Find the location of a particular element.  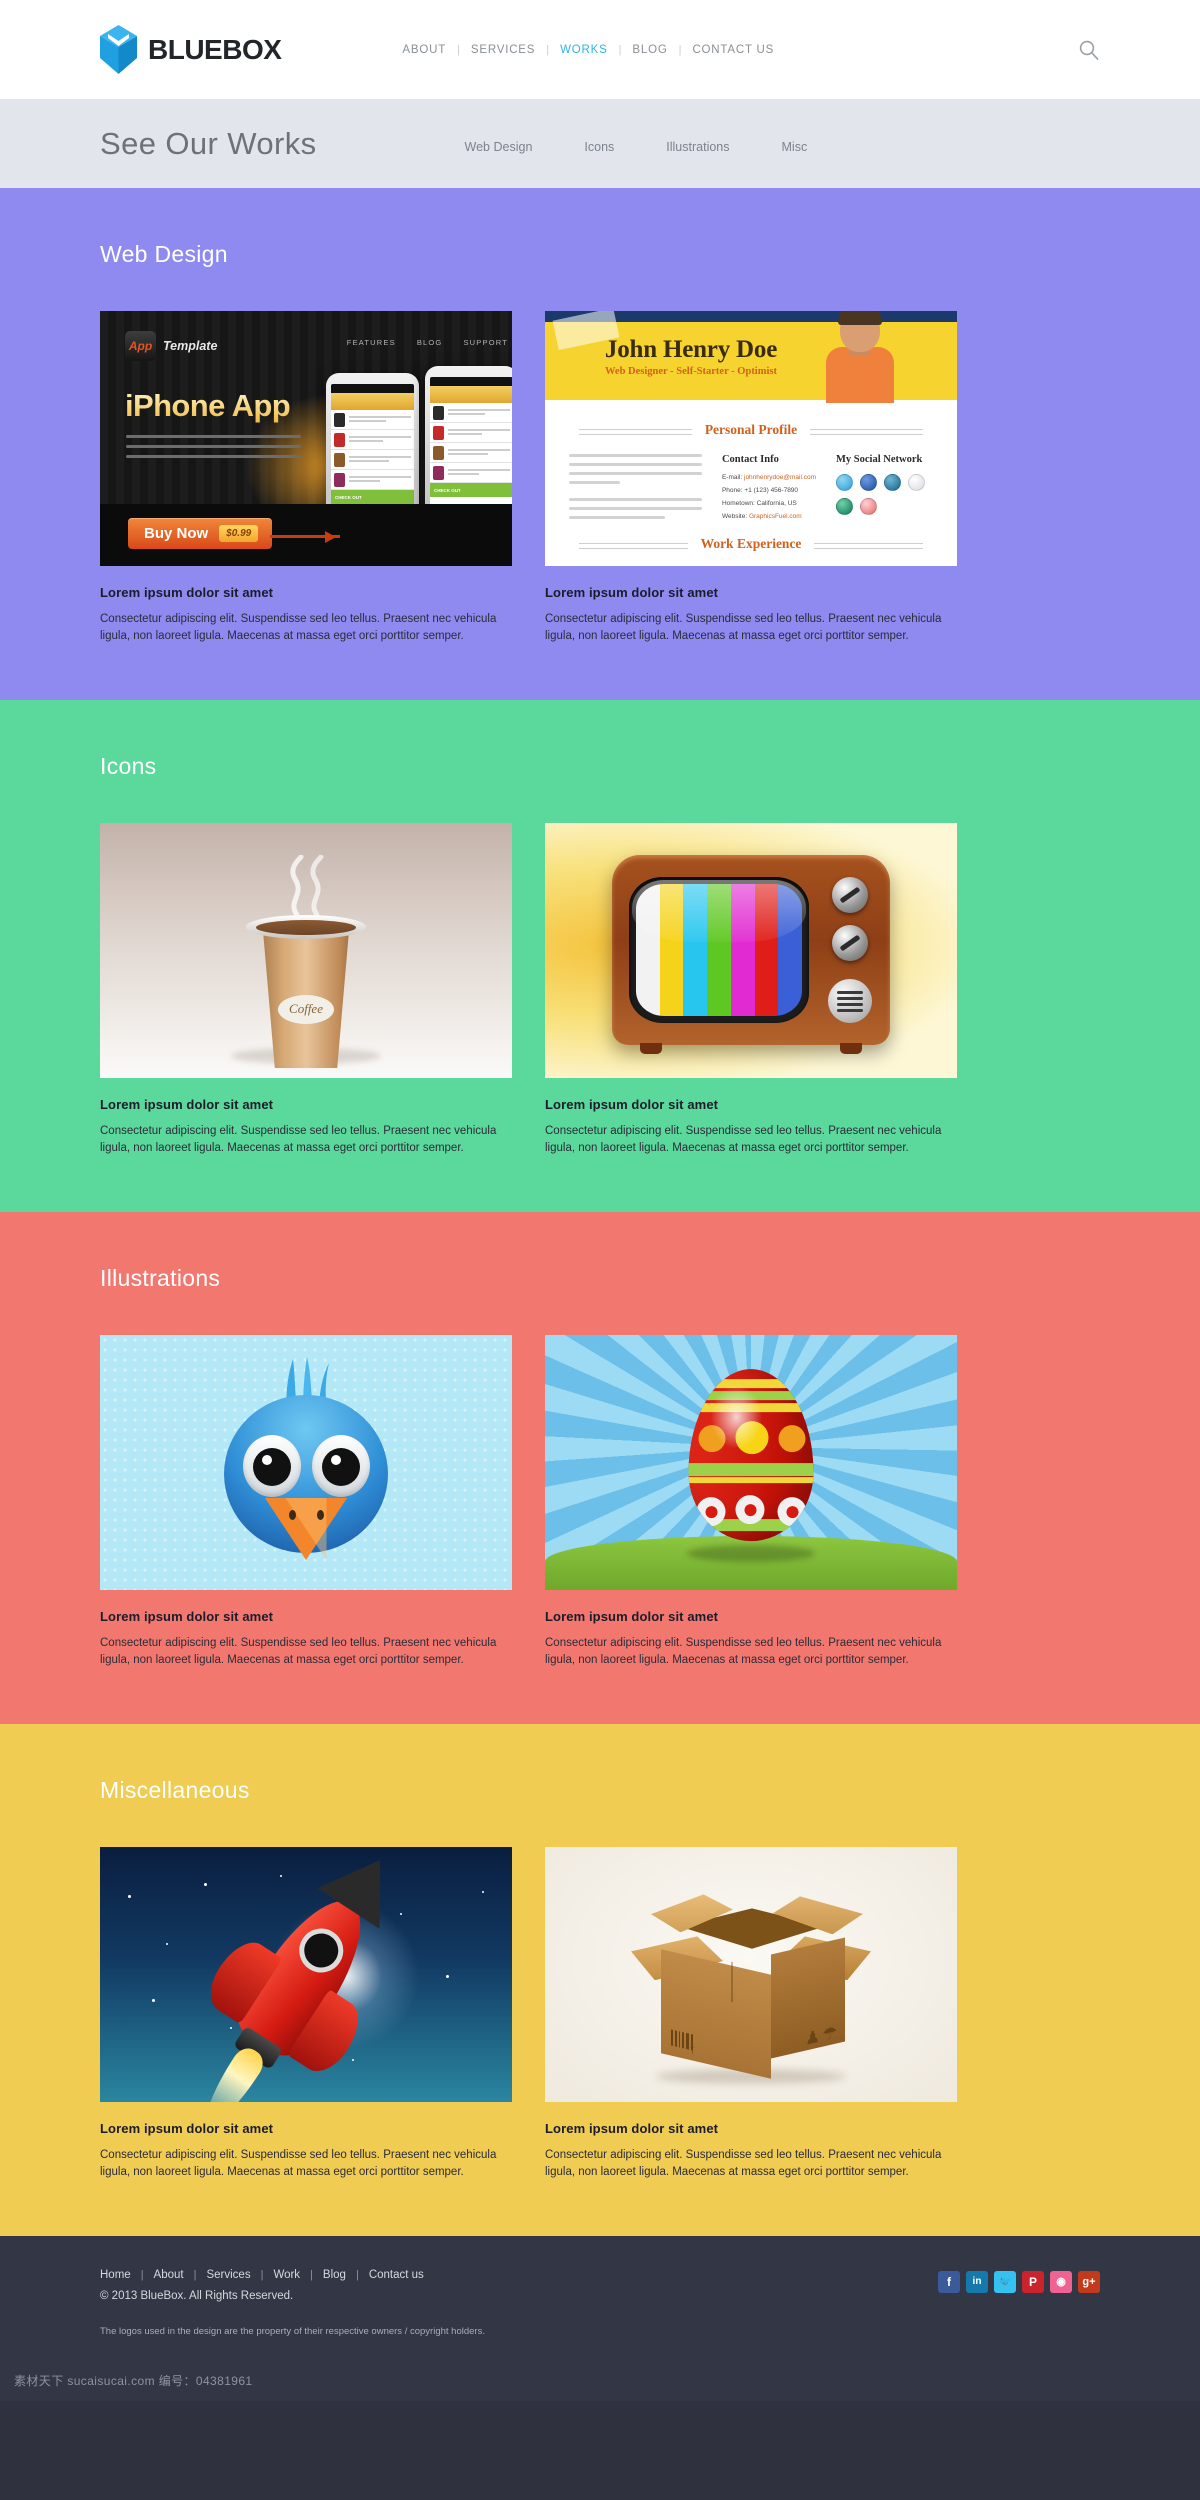

promo-nav-blog: BLOG is located at coordinates (429, 342).